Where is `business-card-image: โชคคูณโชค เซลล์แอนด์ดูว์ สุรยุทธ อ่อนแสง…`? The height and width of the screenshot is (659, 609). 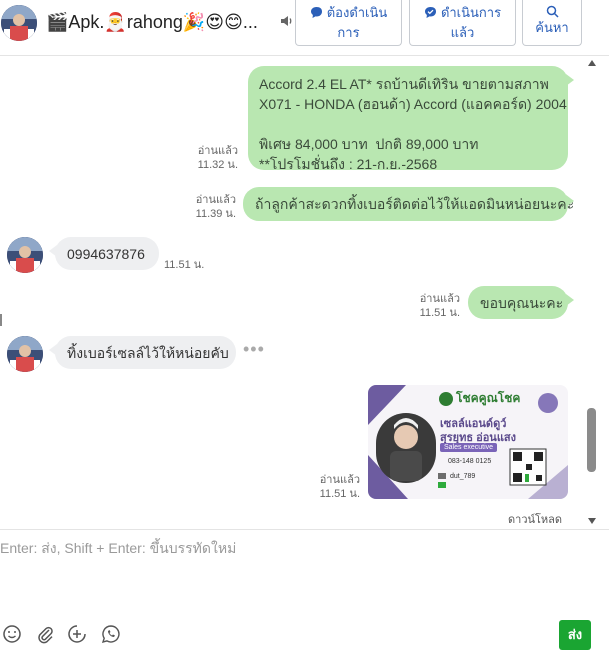 business-card-image: โชคคูณโชค เซลล์แอนด์ดูว์ สุรยุทธ อ่อนแสง… is located at coordinates (468, 442).